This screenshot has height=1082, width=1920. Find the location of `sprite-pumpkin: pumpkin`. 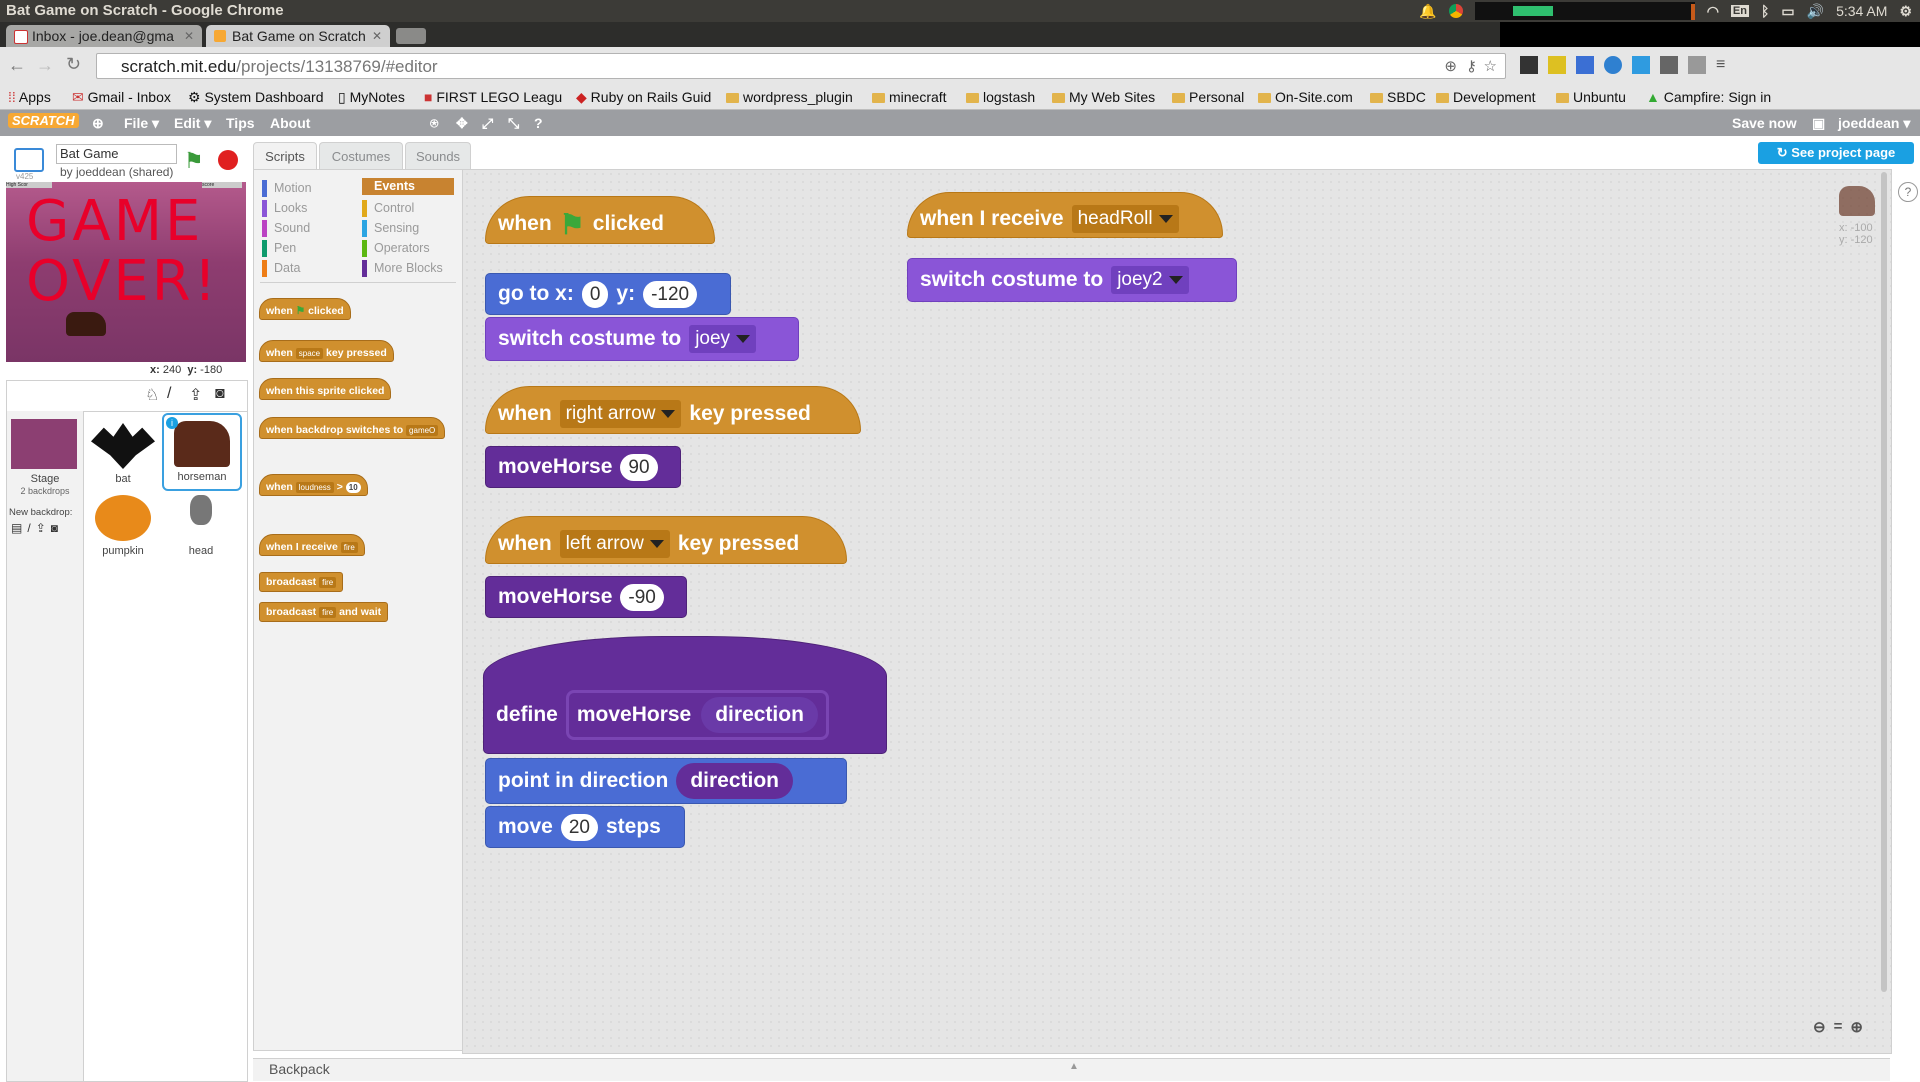

sprite-pumpkin: pumpkin is located at coordinates (123, 524).